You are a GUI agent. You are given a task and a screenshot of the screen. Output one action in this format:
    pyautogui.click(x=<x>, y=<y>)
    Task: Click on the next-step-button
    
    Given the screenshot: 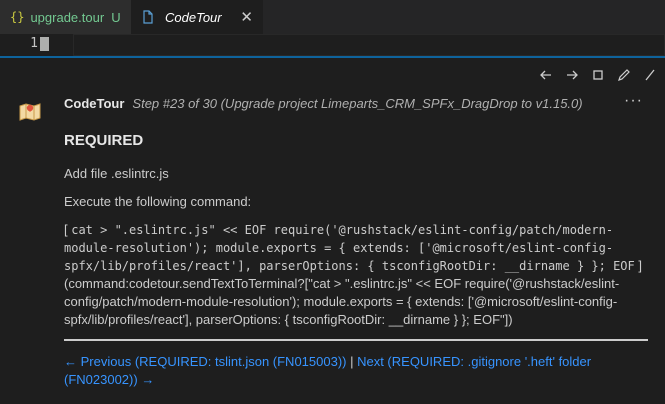 What is the action you would take?
    pyautogui.click(x=572, y=75)
    